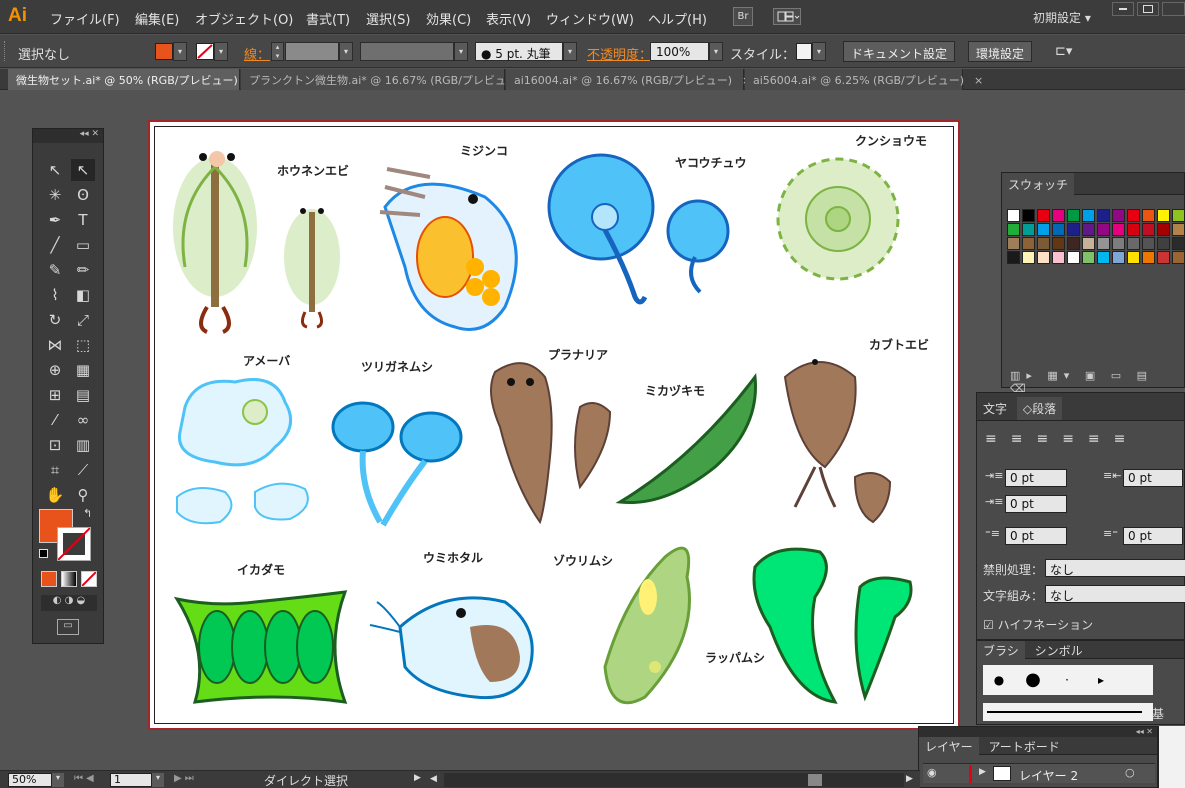 This screenshot has width=1185, height=788. I want to click on stentor-illustration, so click(832, 625).